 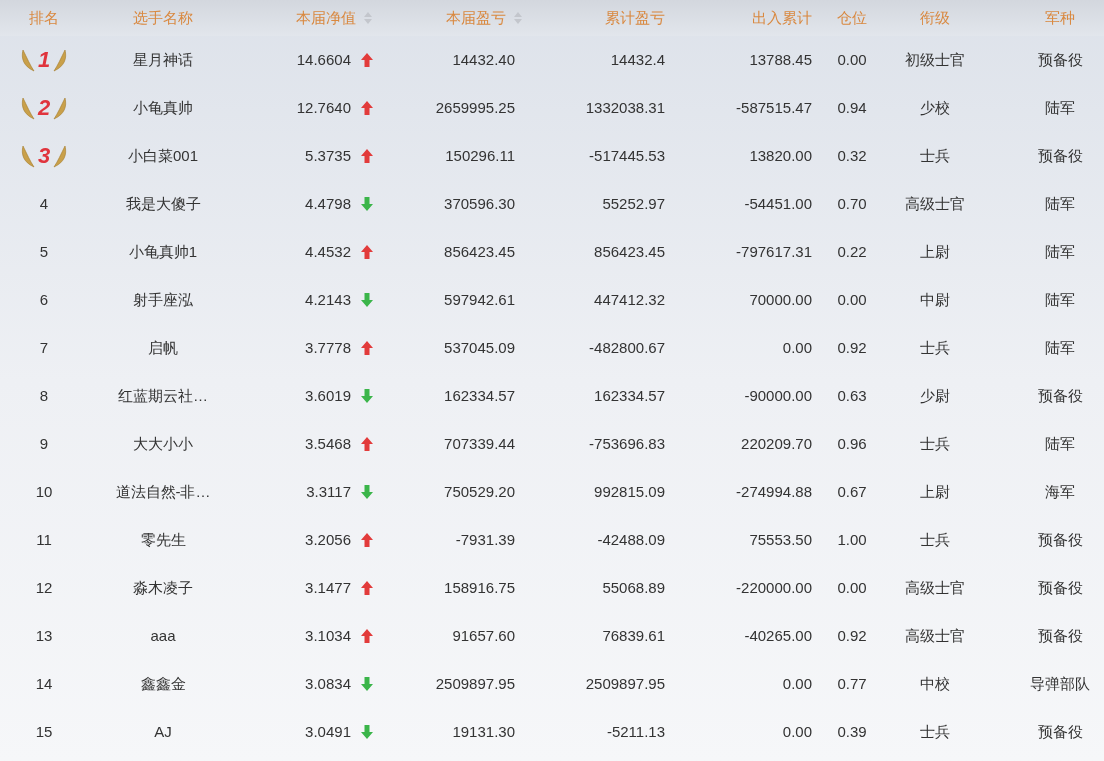 I want to click on rank-medal: 2, so click(x=44, y=108).